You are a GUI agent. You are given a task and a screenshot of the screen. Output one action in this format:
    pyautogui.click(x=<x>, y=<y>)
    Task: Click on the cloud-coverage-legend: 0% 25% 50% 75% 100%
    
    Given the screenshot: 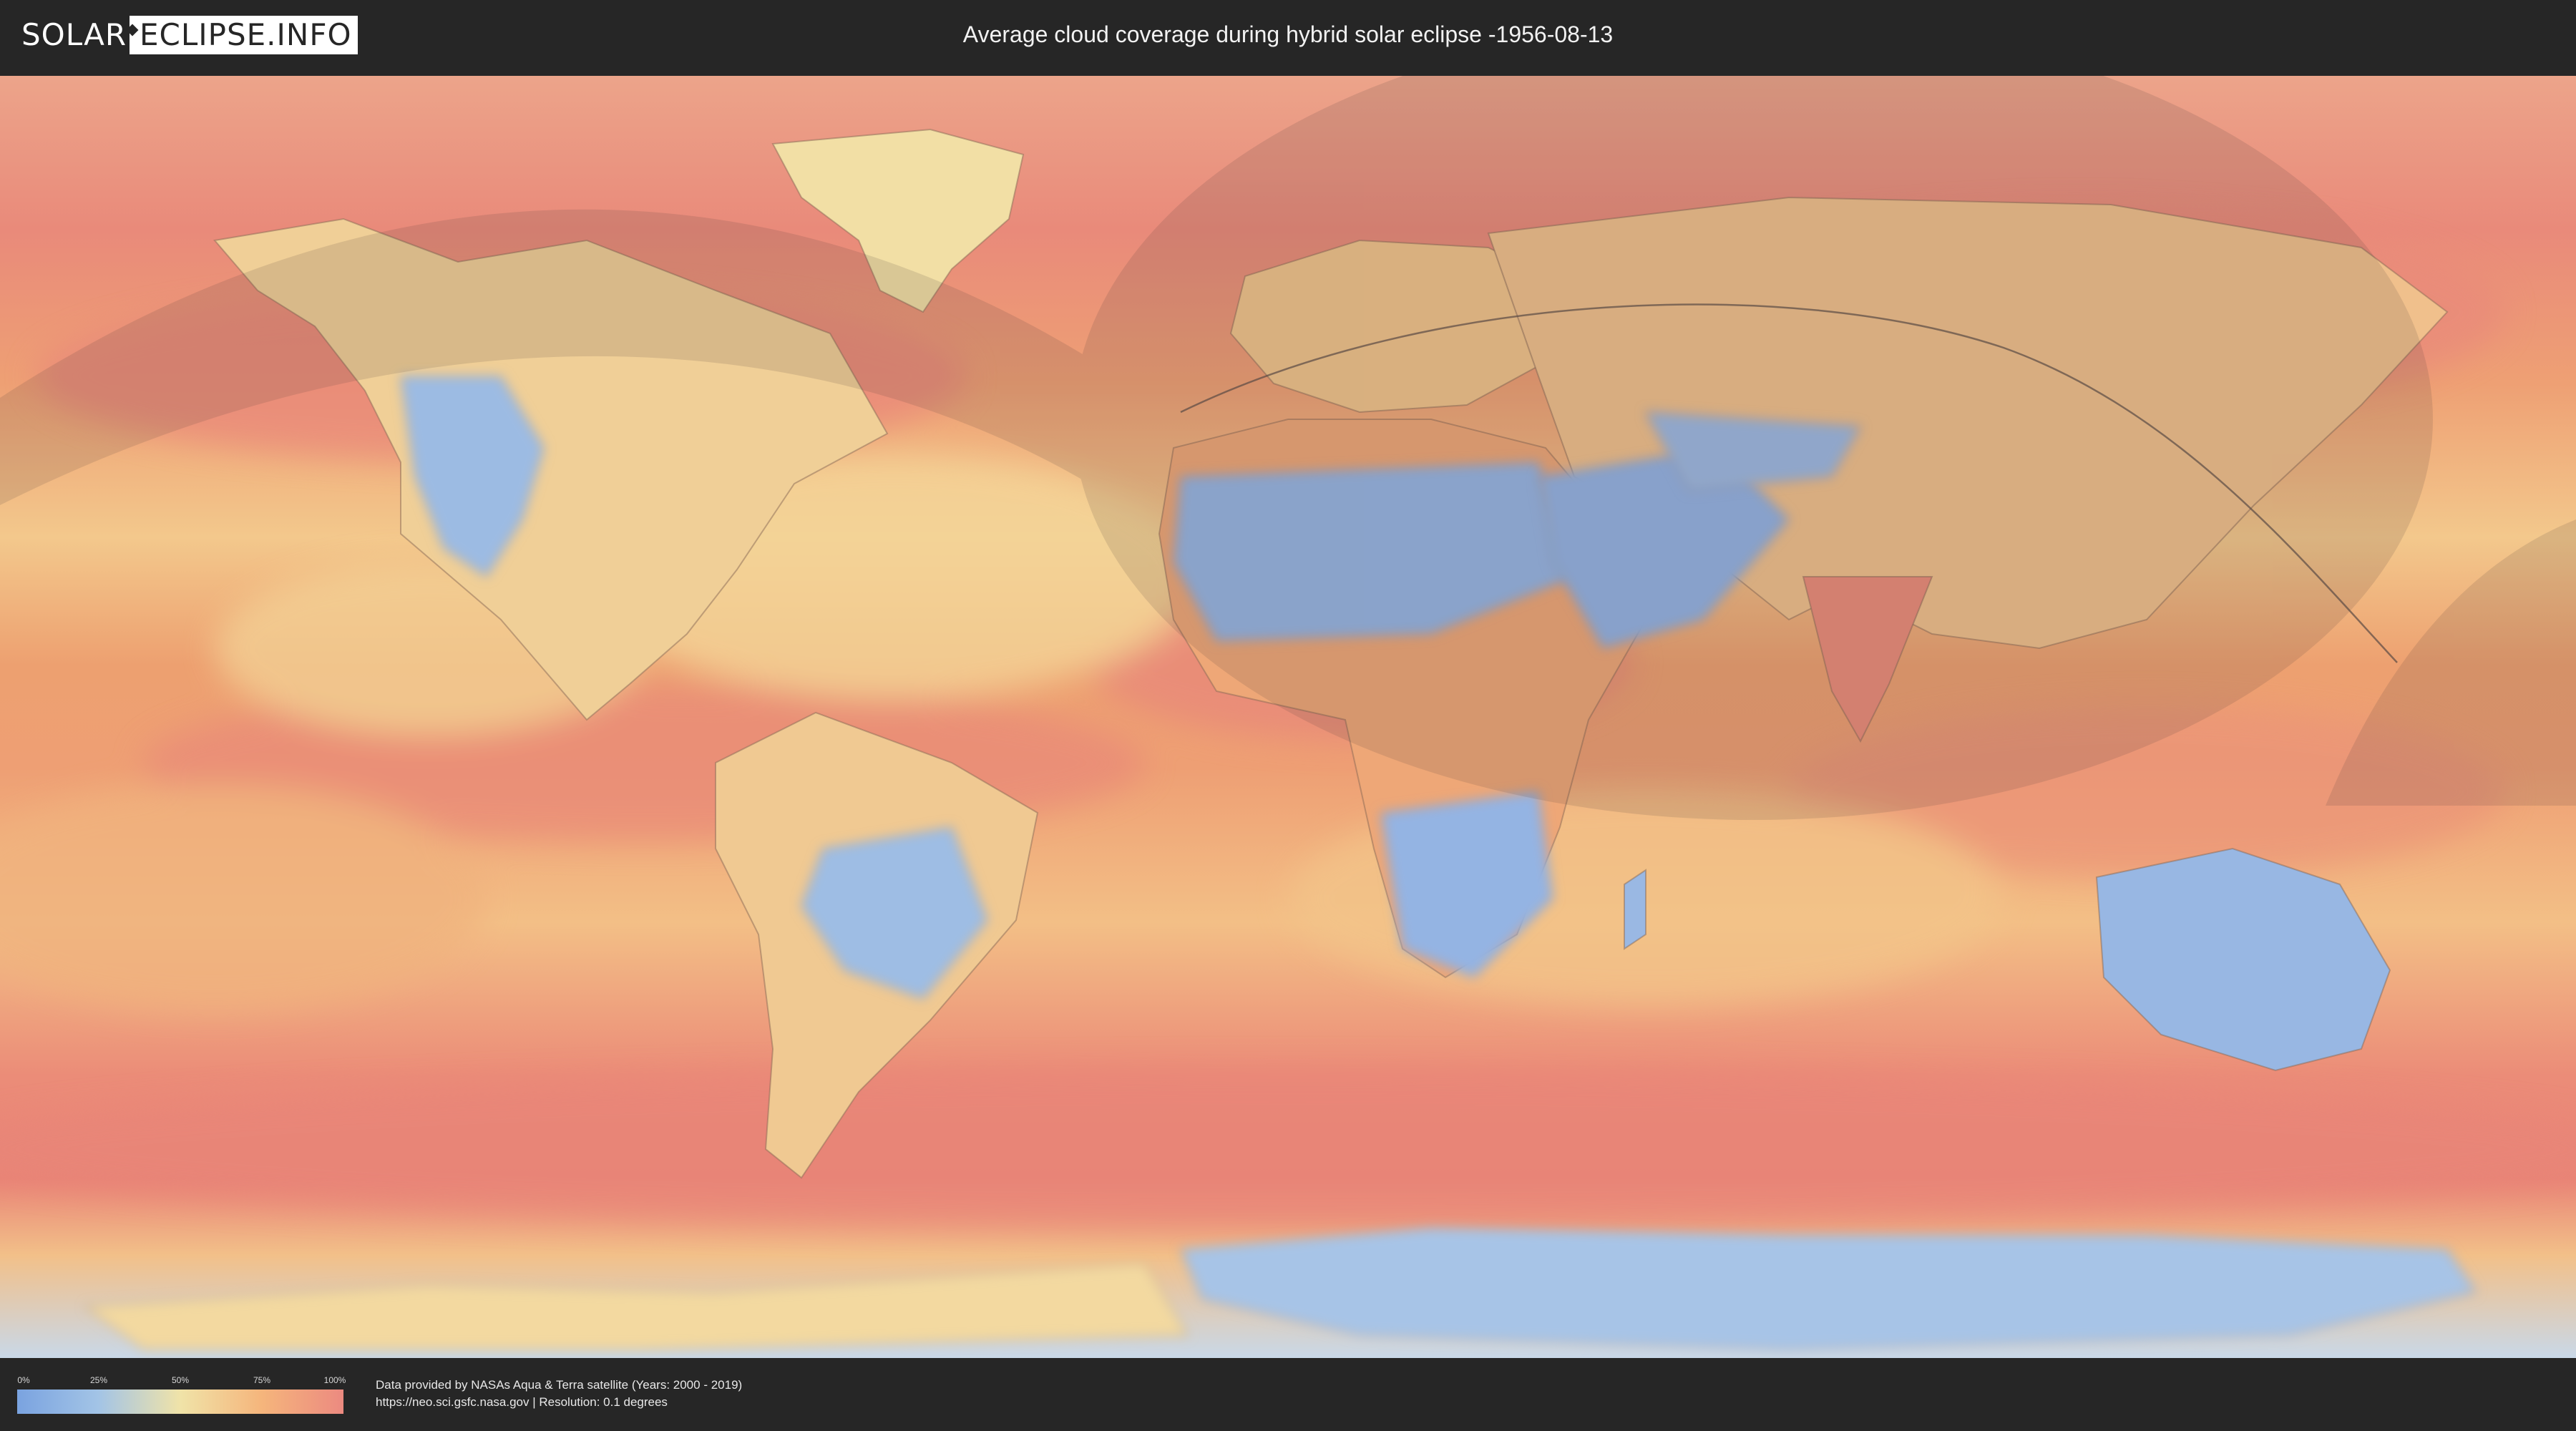 What is the action you would take?
    pyautogui.click(x=181, y=1395)
    